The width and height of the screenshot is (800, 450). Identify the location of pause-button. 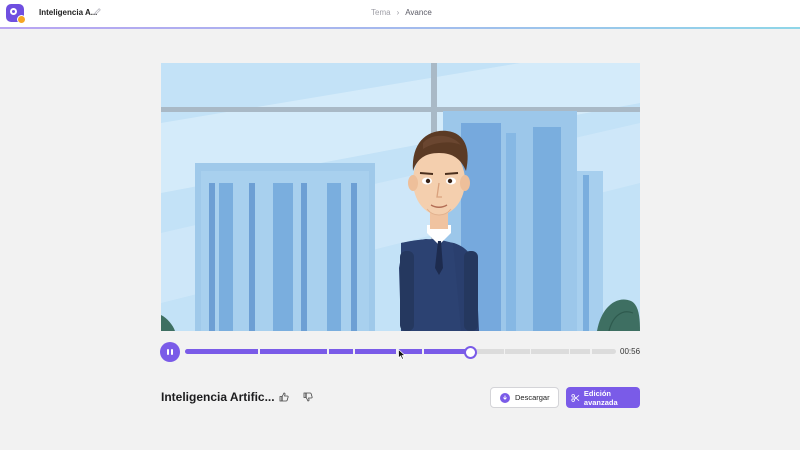
(170, 352).